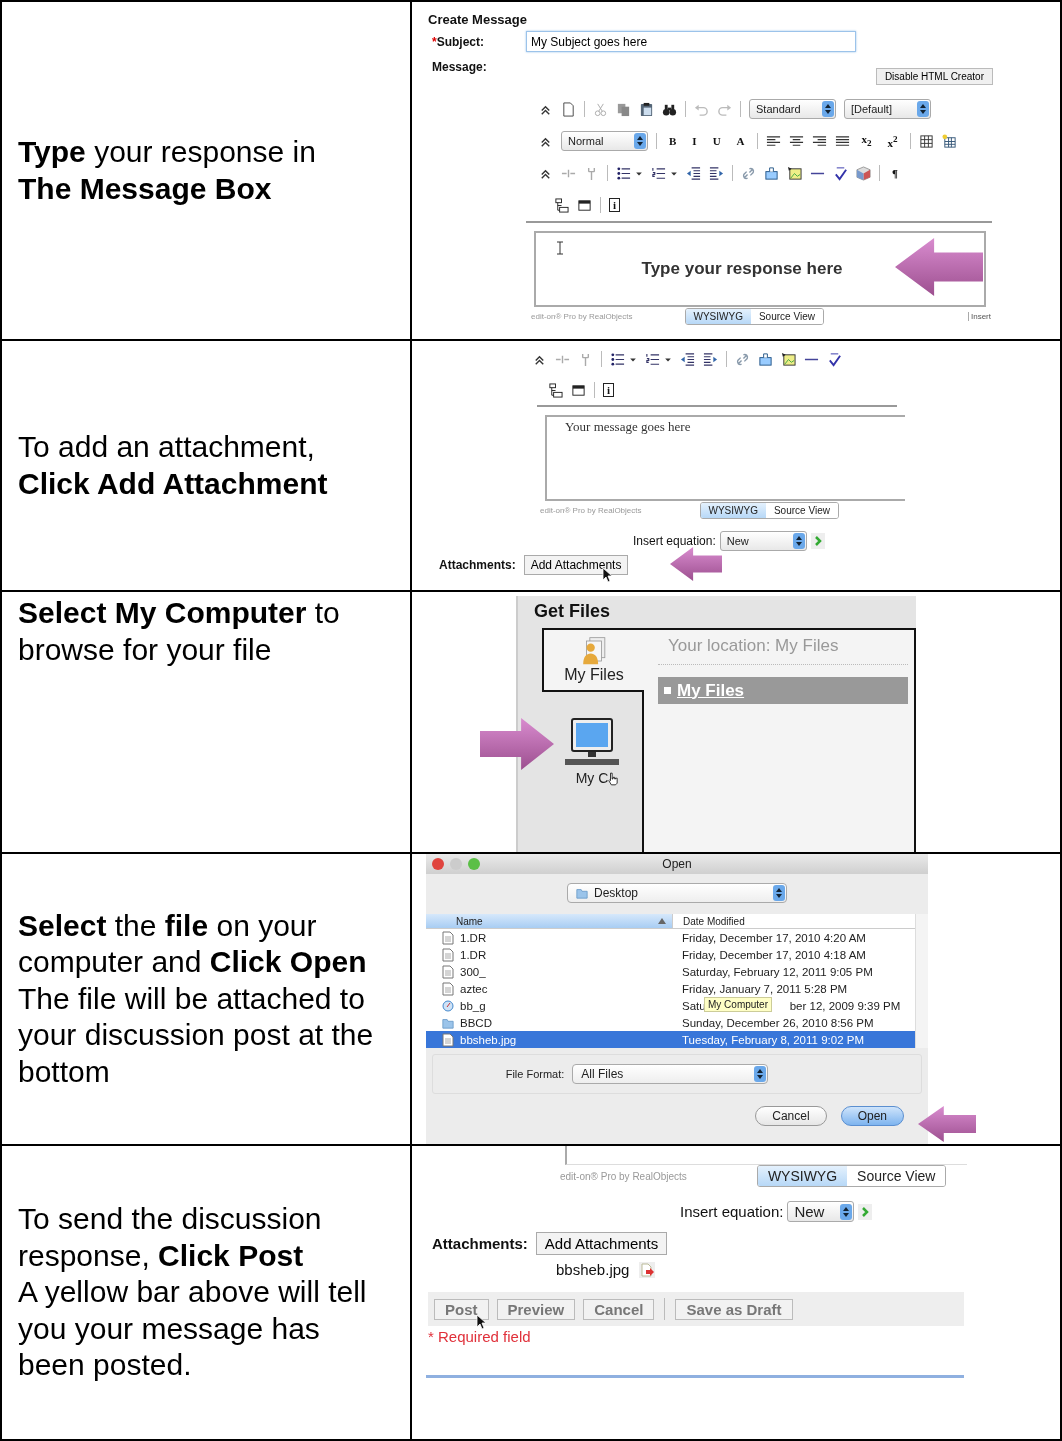  I want to click on source-tab: My C, so click(592, 752).